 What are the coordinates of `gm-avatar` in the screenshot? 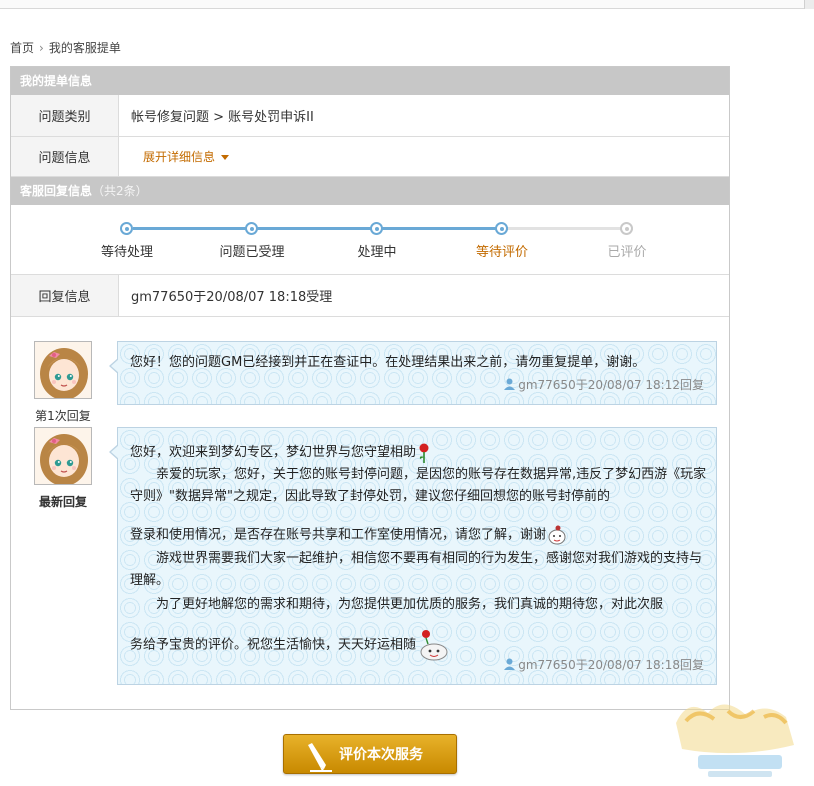 It's located at (63, 370).